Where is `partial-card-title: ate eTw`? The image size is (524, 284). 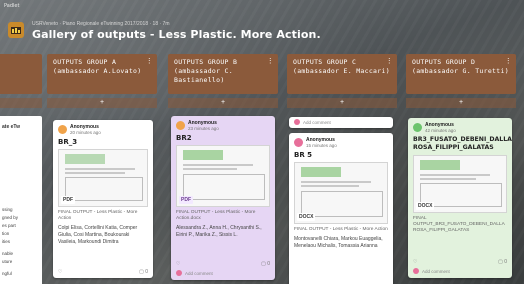 partial-card-title: ate eTw is located at coordinates (11, 127).